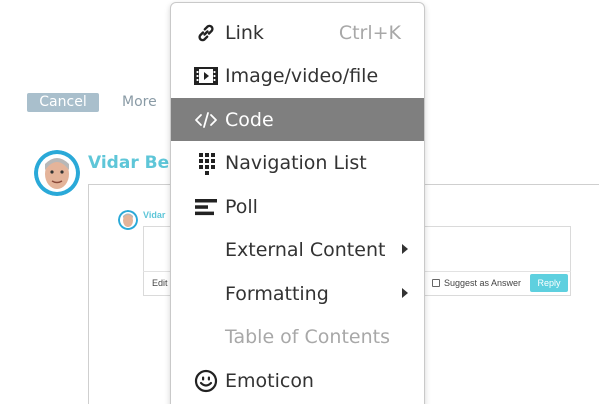 The height and width of the screenshot is (404, 599). Describe the element at coordinates (206, 120) in the screenshot. I see `code-icon` at that location.